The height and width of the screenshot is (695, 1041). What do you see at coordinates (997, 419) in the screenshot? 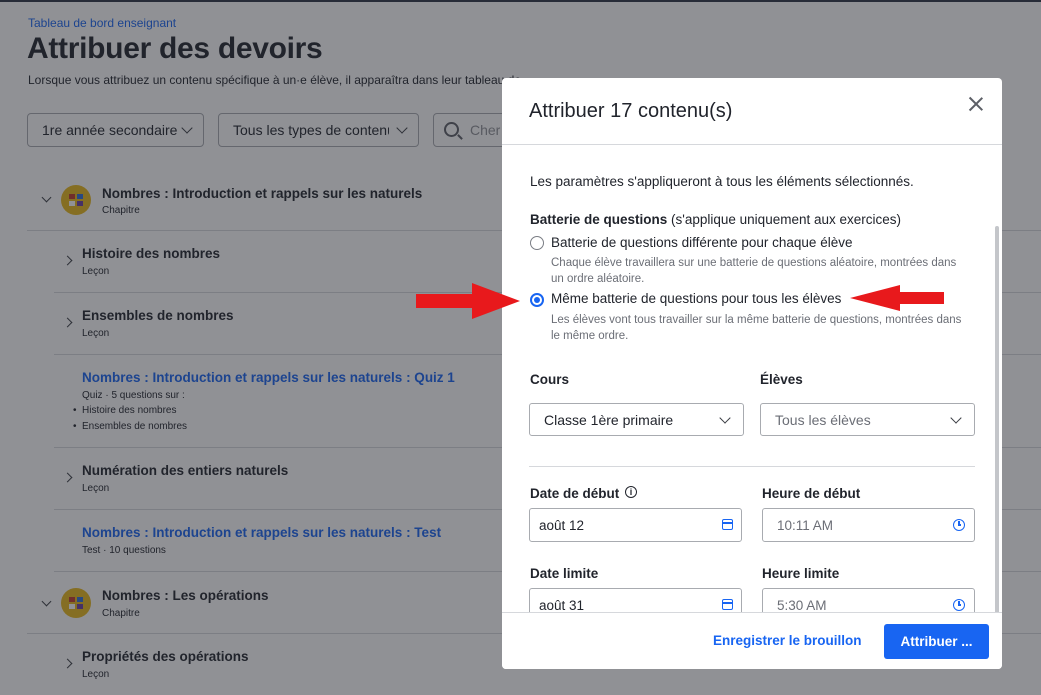
I see `scrollbar` at bounding box center [997, 419].